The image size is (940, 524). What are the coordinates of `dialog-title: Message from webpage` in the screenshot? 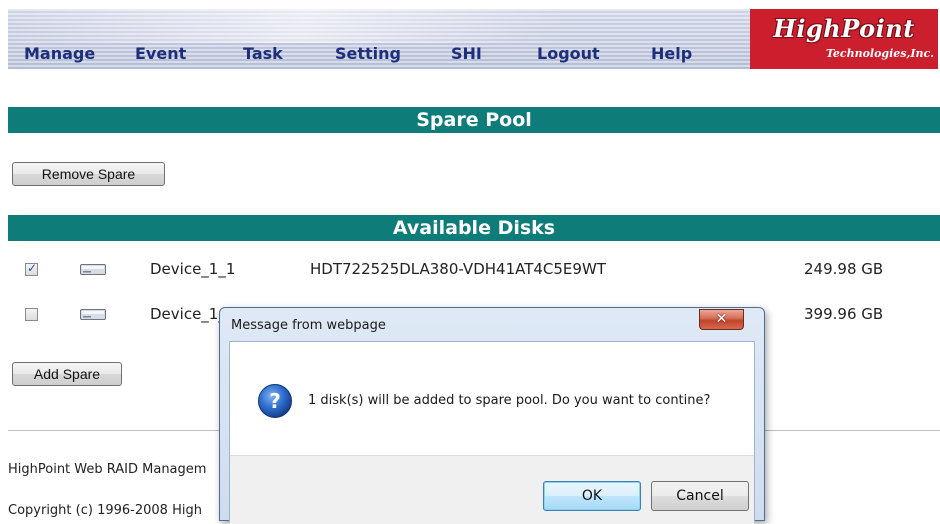 It's located at (308, 325).